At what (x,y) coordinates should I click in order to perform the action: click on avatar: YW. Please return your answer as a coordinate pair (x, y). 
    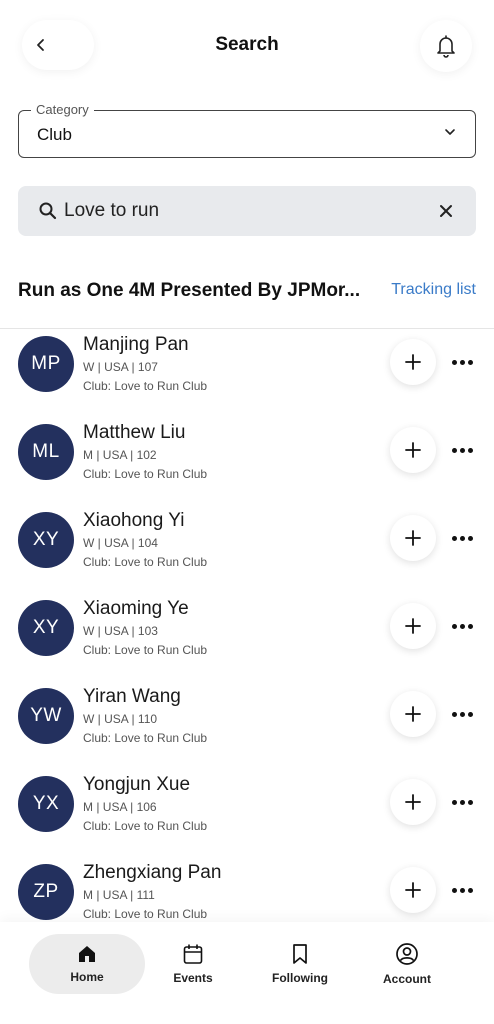
    Looking at the image, I should click on (46, 716).